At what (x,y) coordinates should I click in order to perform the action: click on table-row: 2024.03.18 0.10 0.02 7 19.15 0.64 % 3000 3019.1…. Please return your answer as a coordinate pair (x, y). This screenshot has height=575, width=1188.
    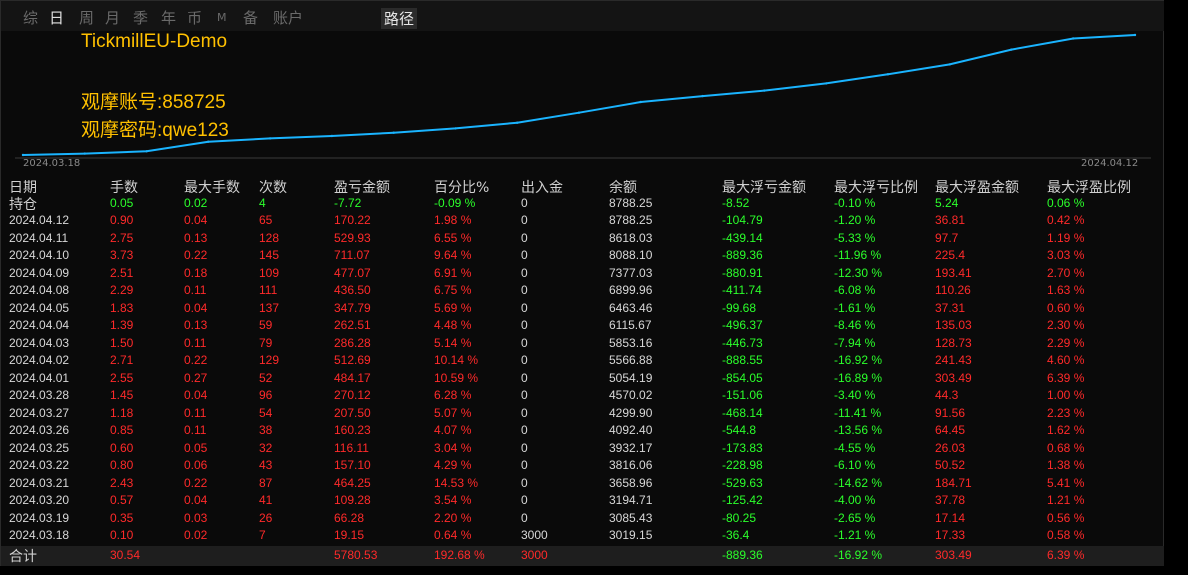
    Looking at the image, I should click on (583, 535).